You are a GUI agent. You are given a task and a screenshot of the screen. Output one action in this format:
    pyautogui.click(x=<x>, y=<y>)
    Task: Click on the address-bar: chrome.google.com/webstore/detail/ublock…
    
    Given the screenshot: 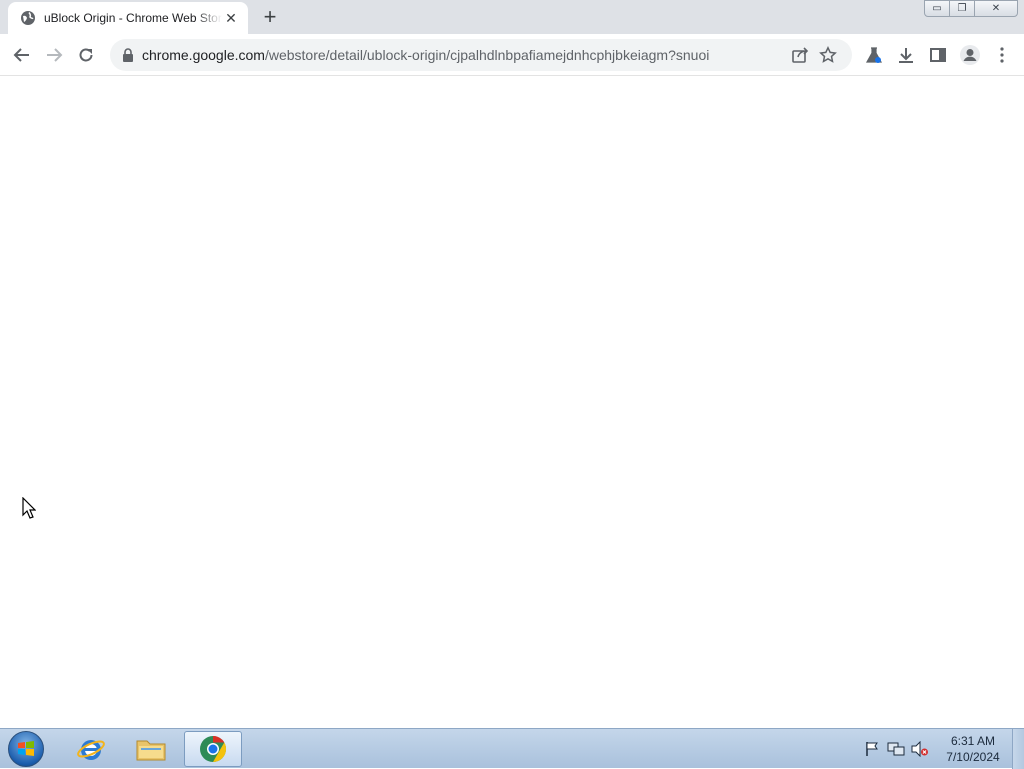 What is the action you would take?
    pyautogui.click(x=481, y=55)
    